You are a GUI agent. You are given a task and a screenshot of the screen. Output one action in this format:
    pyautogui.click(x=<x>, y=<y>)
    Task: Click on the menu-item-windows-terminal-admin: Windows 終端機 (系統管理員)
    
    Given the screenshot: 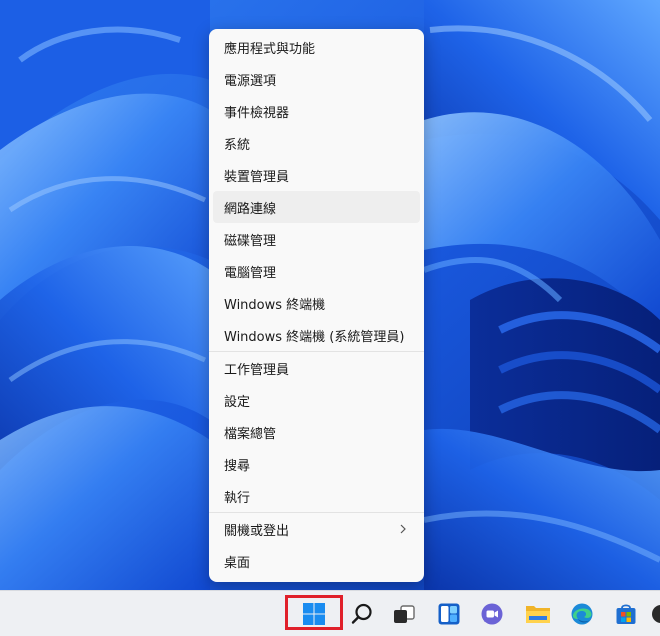 What is the action you would take?
    pyautogui.click(x=316, y=335)
    